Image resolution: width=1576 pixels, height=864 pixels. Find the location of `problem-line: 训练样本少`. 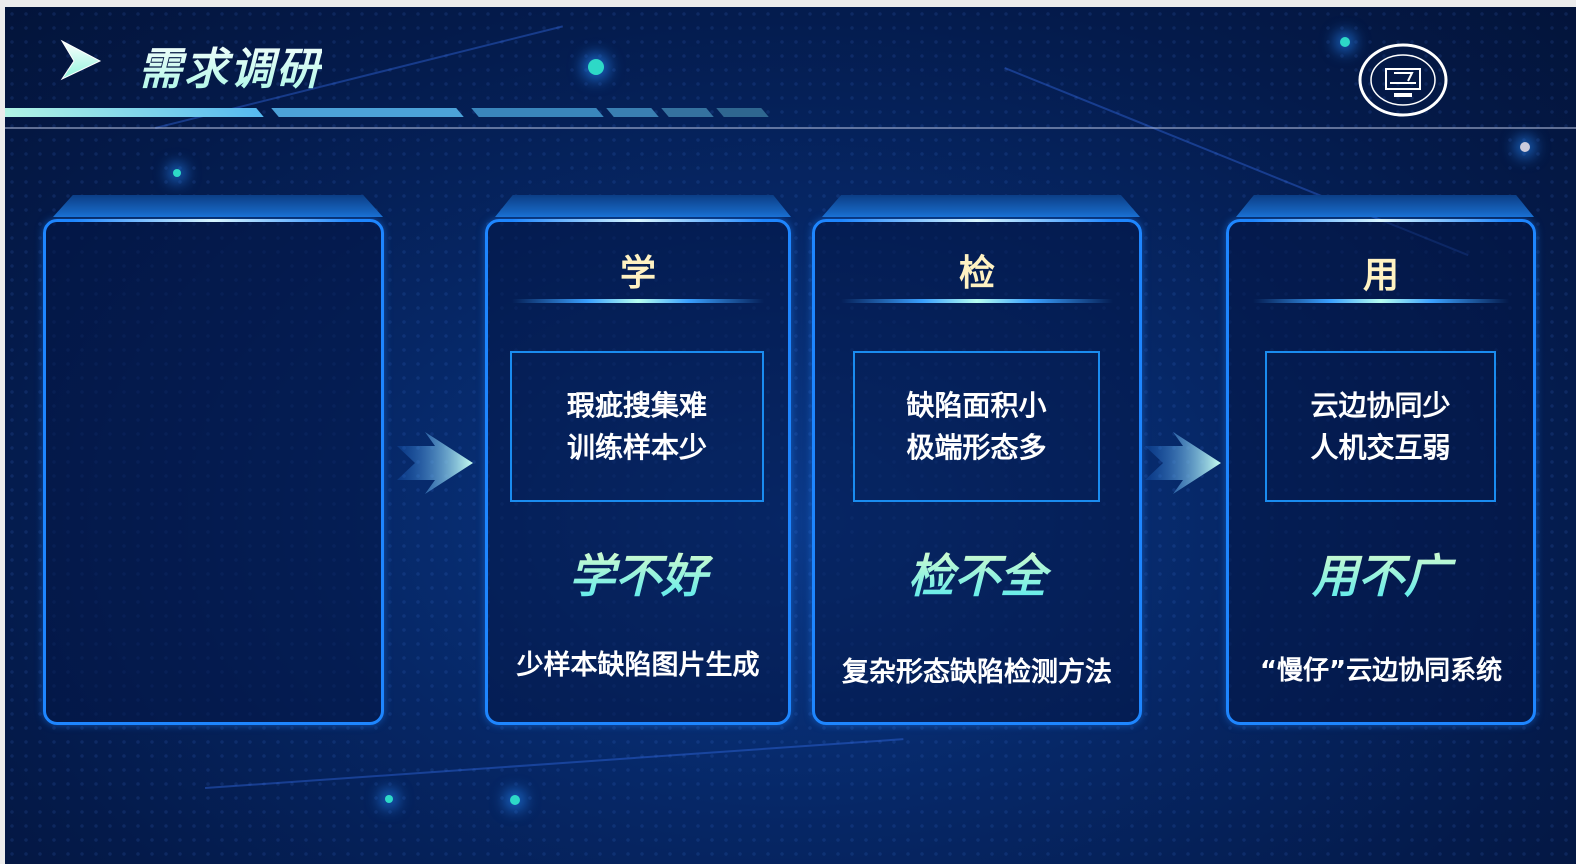

problem-line: 训练样本少 is located at coordinates (636, 447).